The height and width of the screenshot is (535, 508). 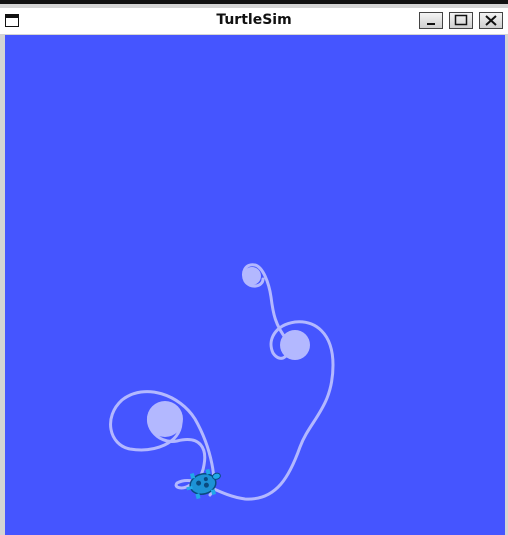 What do you see at coordinates (254, 382) in the screenshot?
I see `pen-trail` at bounding box center [254, 382].